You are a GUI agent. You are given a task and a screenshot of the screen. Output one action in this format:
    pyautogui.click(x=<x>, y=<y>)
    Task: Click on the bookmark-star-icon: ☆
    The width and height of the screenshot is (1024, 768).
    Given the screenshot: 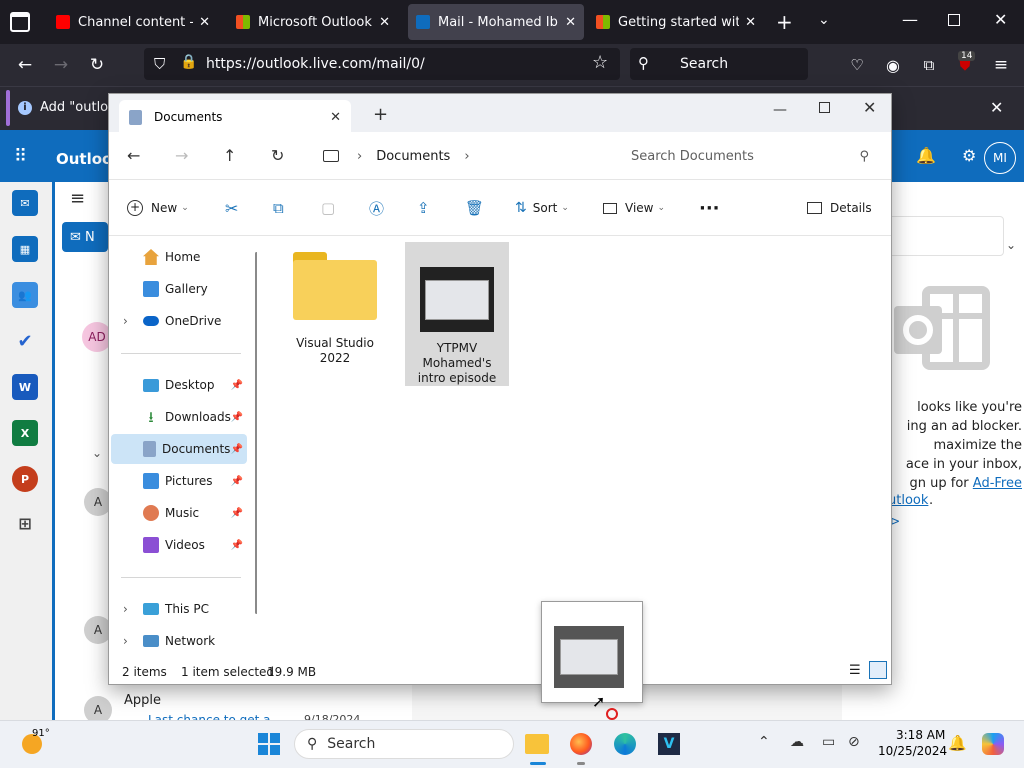 What is the action you would take?
    pyautogui.click(x=600, y=62)
    